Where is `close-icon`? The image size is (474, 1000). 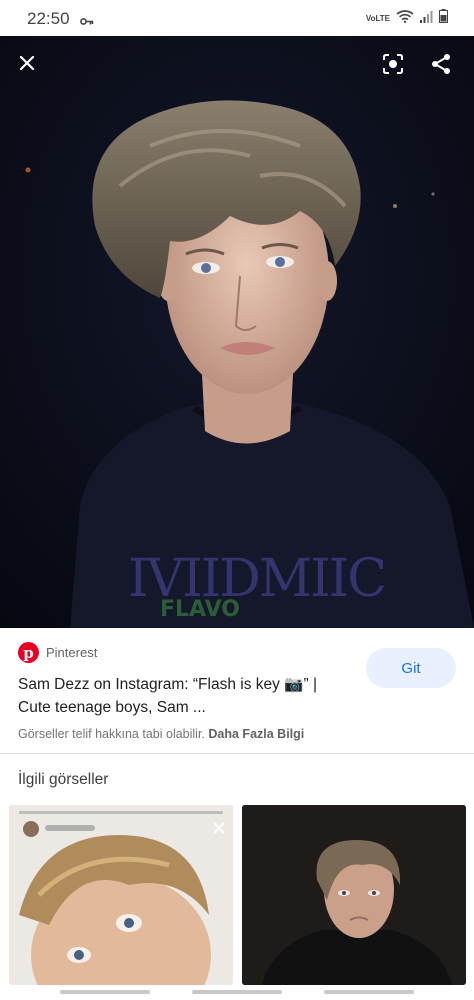 close-icon is located at coordinates (27, 63).